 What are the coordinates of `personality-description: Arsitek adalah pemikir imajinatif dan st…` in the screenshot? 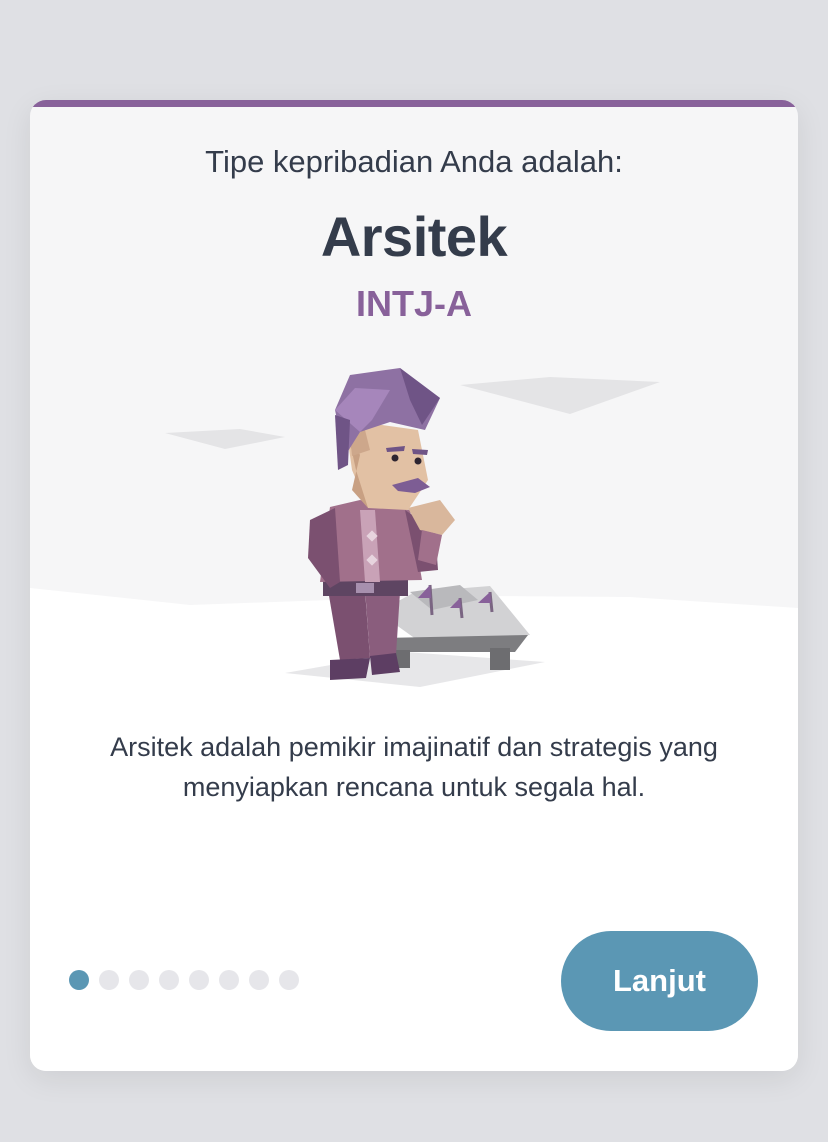 It's located at (414, 767).